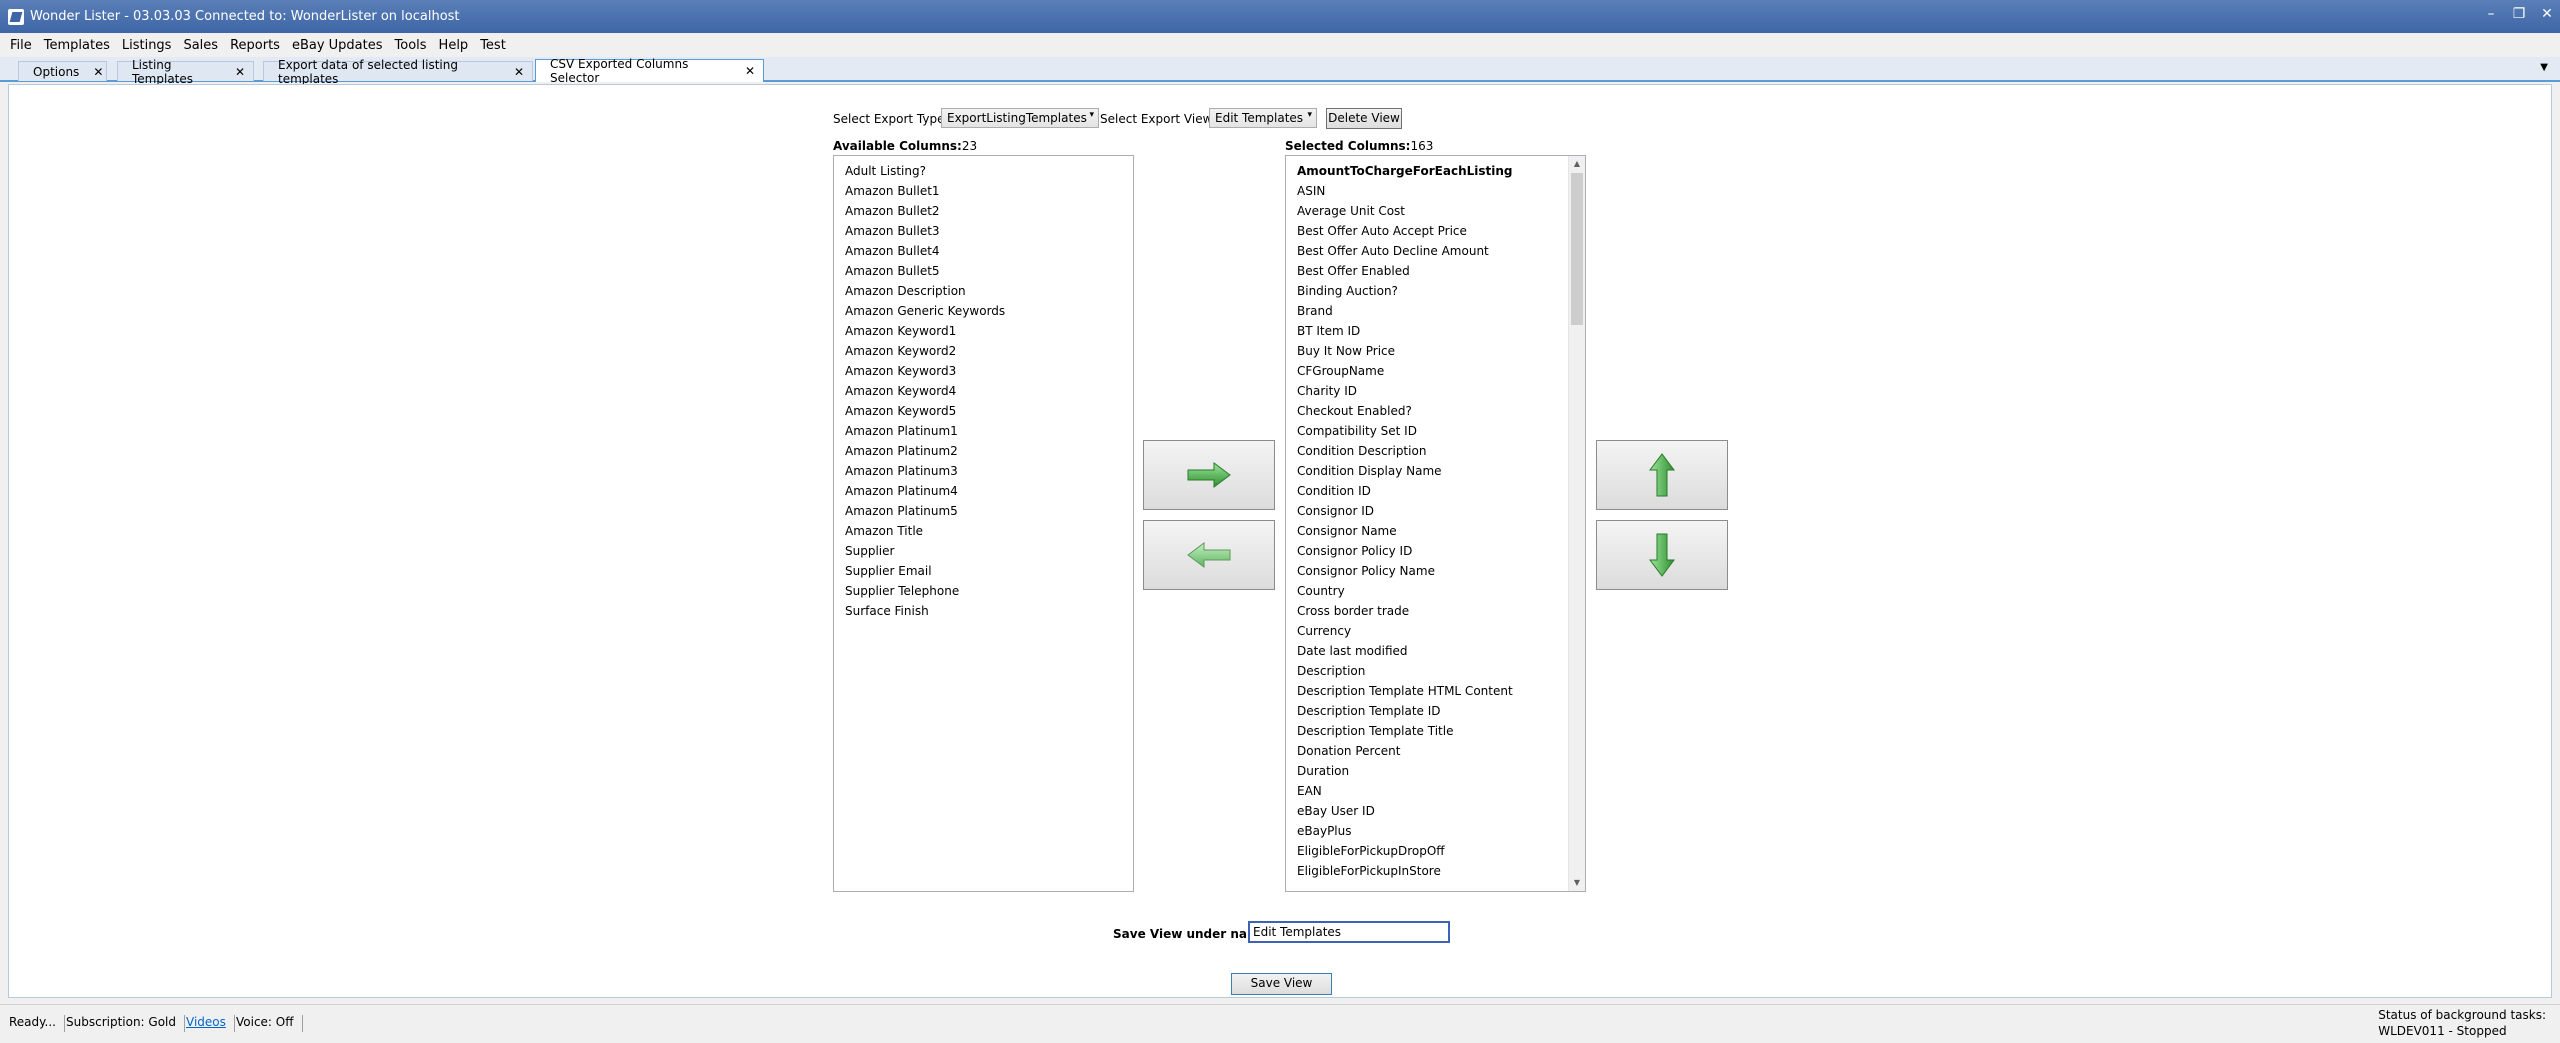 This screenshot has width=2560, height=1043. What do you see at coordinates (1428, 391) in the screenshot?
I see `list-item: Charity ID` at bounding box center [1428, 391].